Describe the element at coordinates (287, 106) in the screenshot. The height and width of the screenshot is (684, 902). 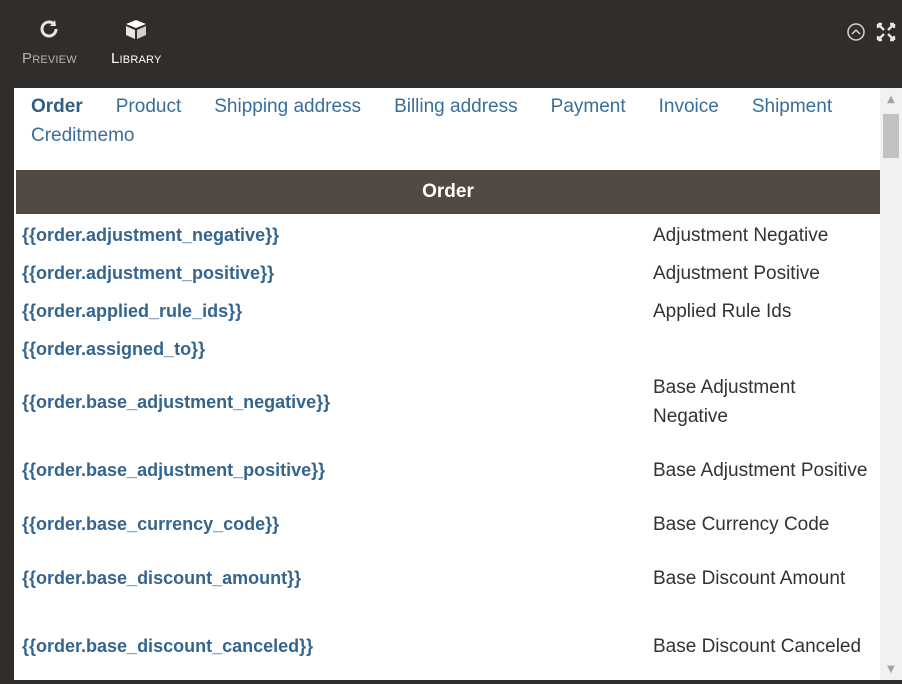
I see `tab-shipping-address: Shipping address` at that location.